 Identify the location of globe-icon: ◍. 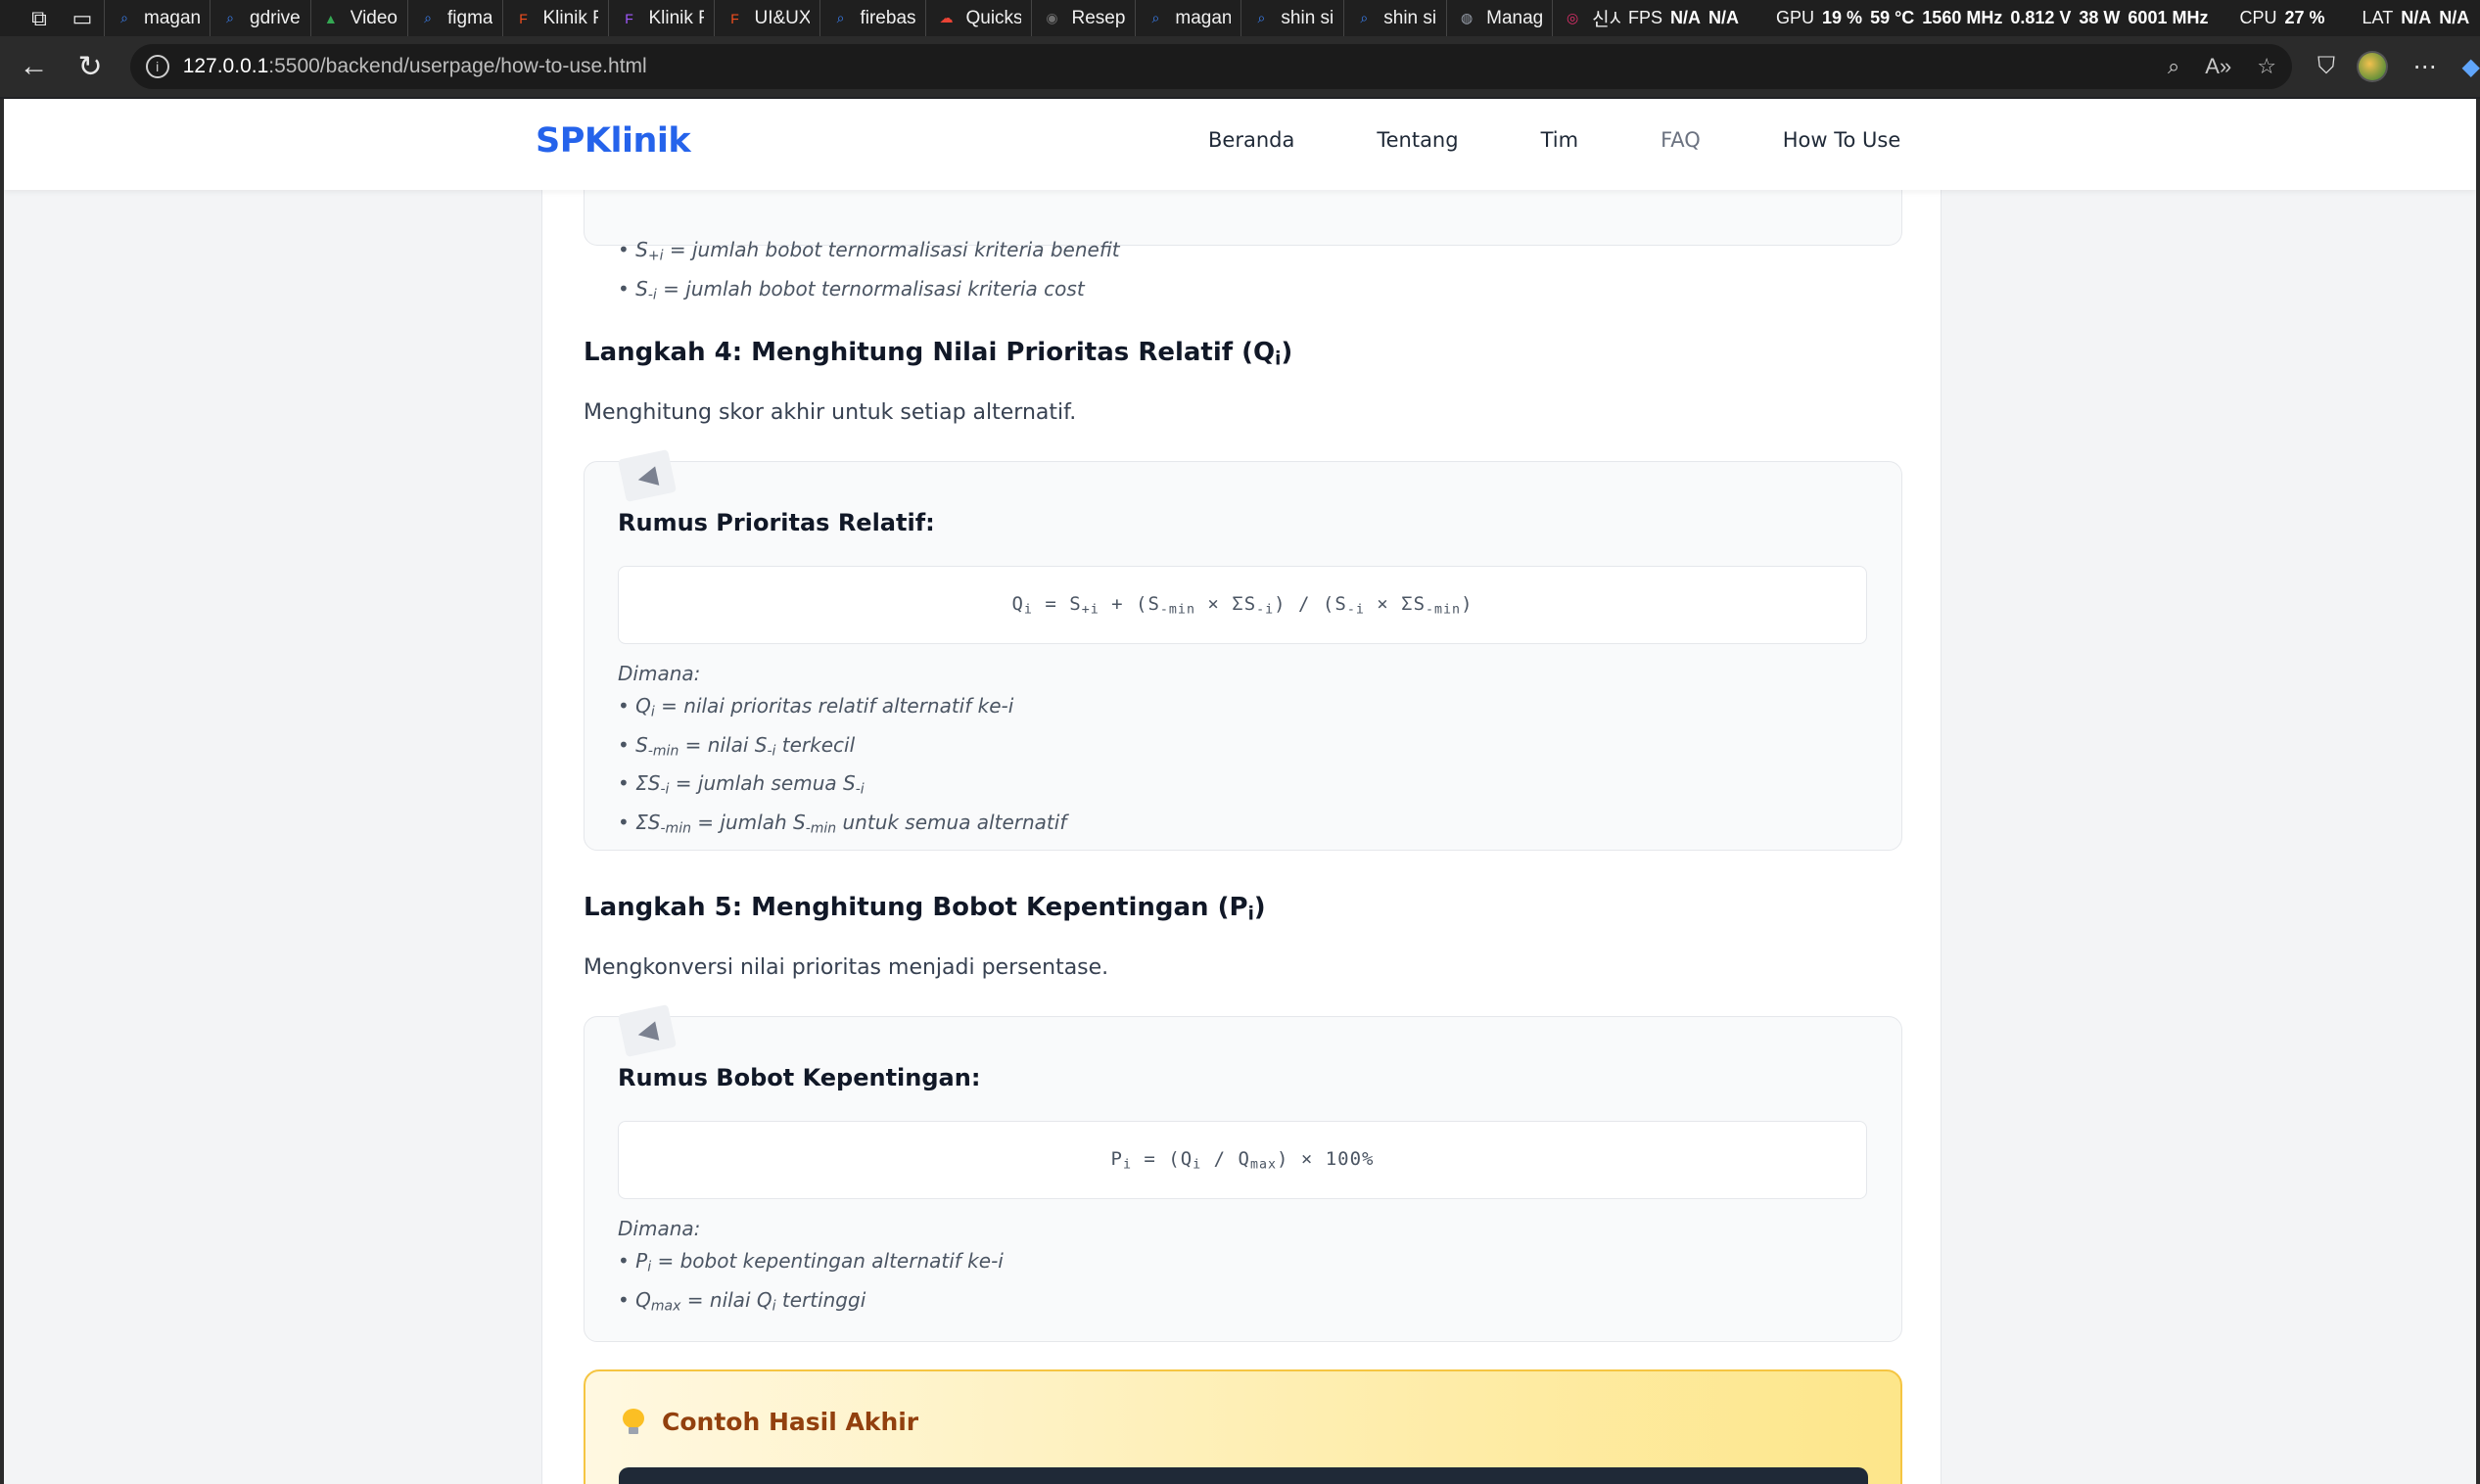
(1468, 17).